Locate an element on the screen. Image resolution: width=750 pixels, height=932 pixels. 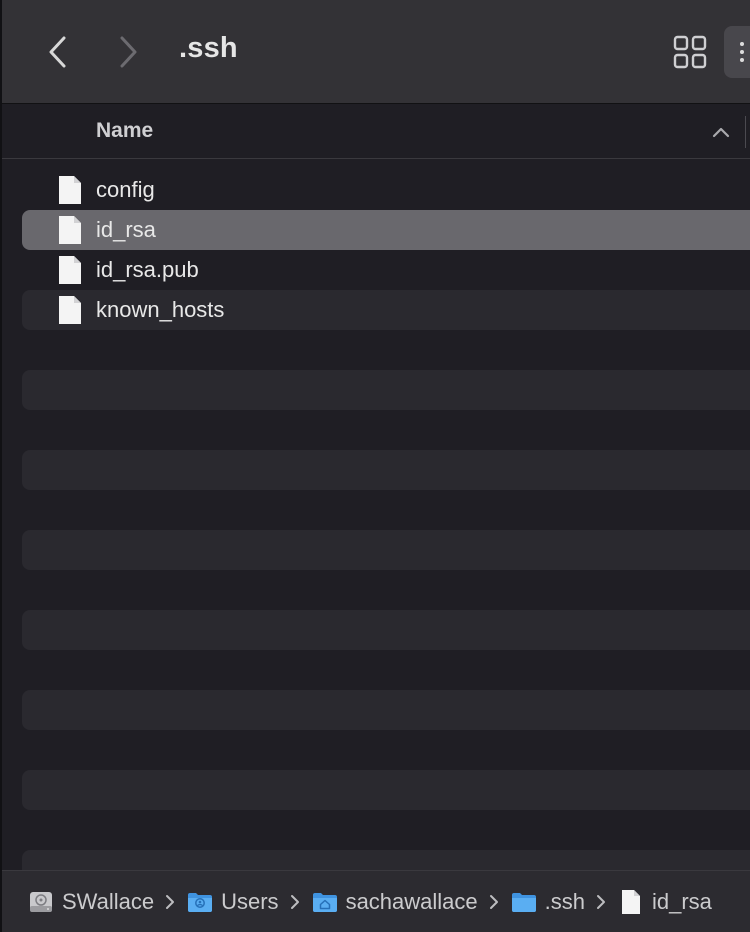
chevron-left-icon is located at coordinates (57, 52).